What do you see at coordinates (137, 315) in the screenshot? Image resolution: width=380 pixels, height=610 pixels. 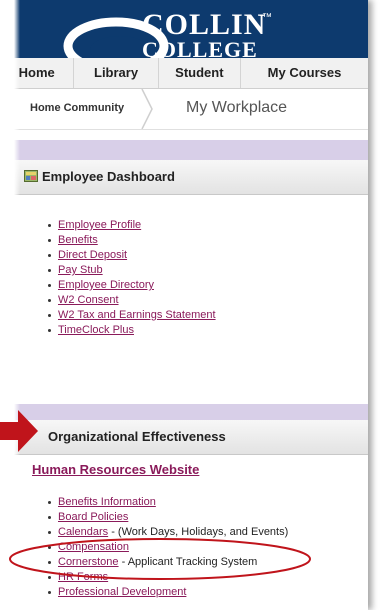 I see `link-w2-tax-statement: W2 Tax and Earnings Statement` at bounding box center [137, 315].